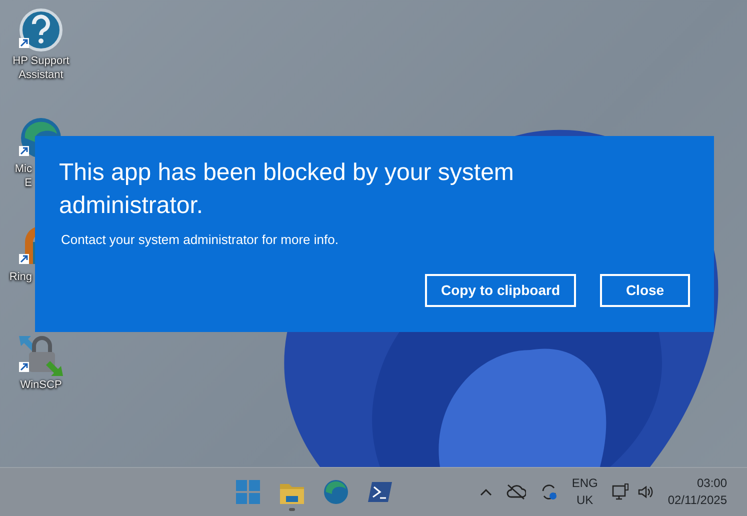  Describe the element at coordinates (697, 492) in the screenshot. I see `clock: 03:00 02/11/2025` at that location.